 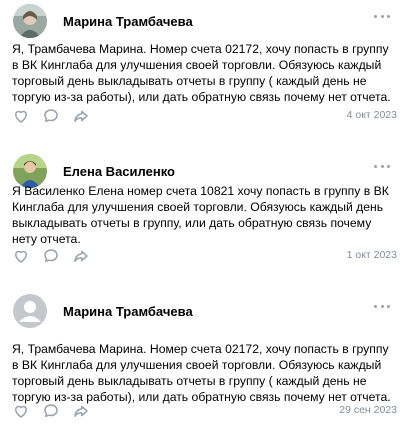 What do you see at coordinates (204, 256) in the screenshot?
I see `post-actions: 1 окт 2023` at bounding box center [204, 256].